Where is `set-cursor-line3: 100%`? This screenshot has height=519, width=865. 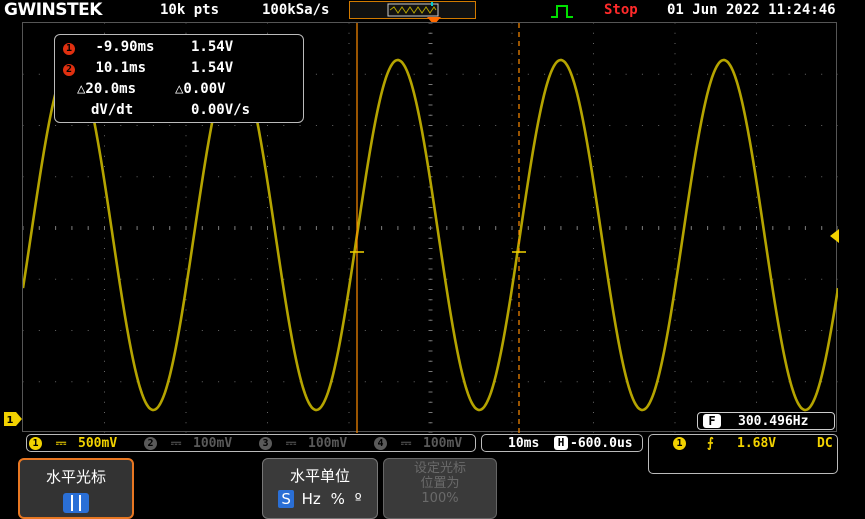
set-cursor-line3: 100% is located at coordinates (440, 498).